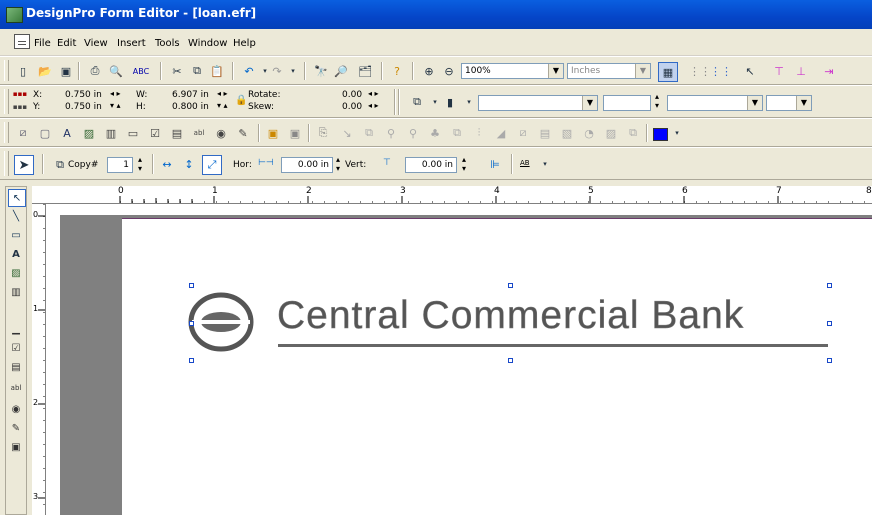 This screenshot has width=872, height=515. What do you see at coordinates (191, 285) in the screenshot?
I see `resize-handle-top-left` at bounding box center [191, 285].